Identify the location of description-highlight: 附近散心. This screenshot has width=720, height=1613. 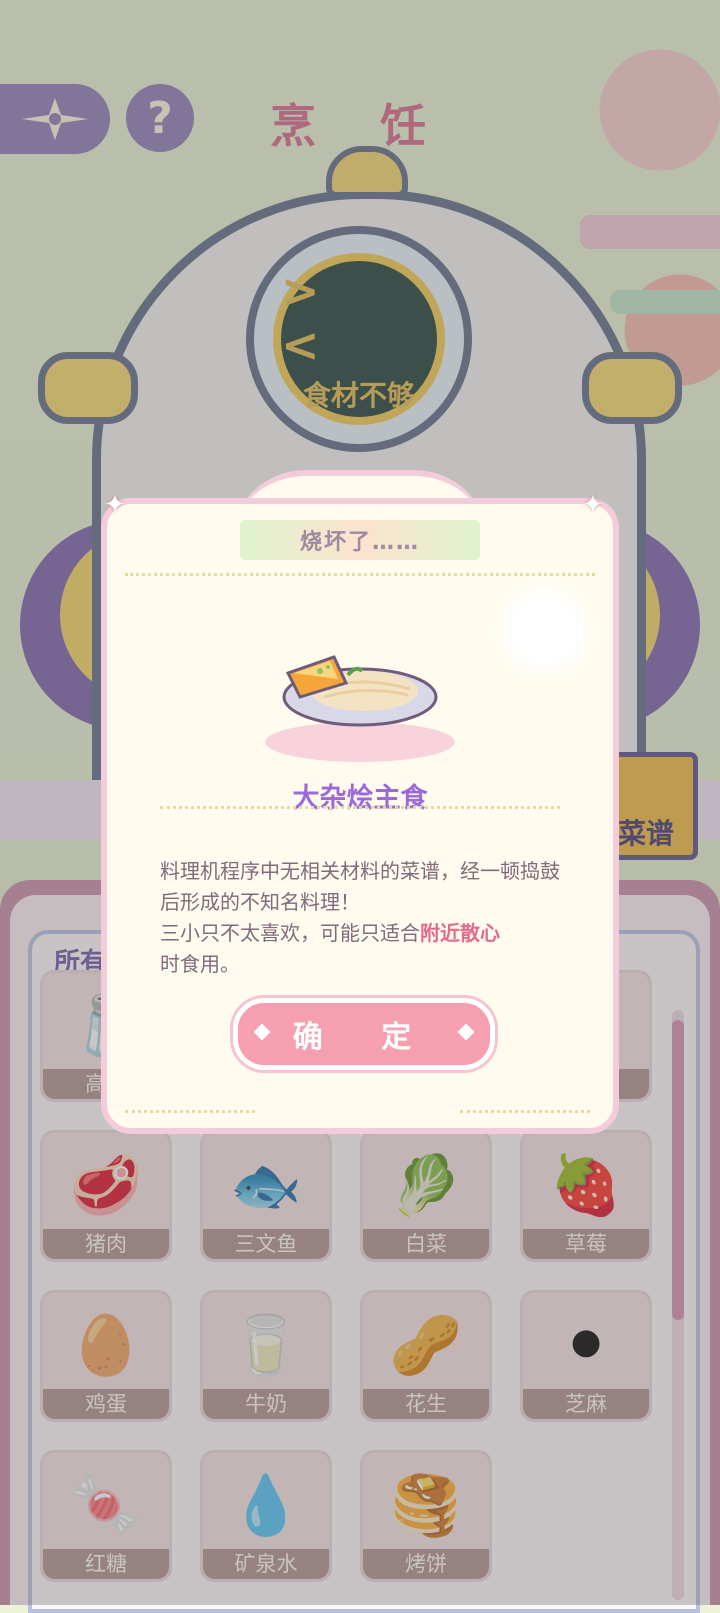
(460, 933).